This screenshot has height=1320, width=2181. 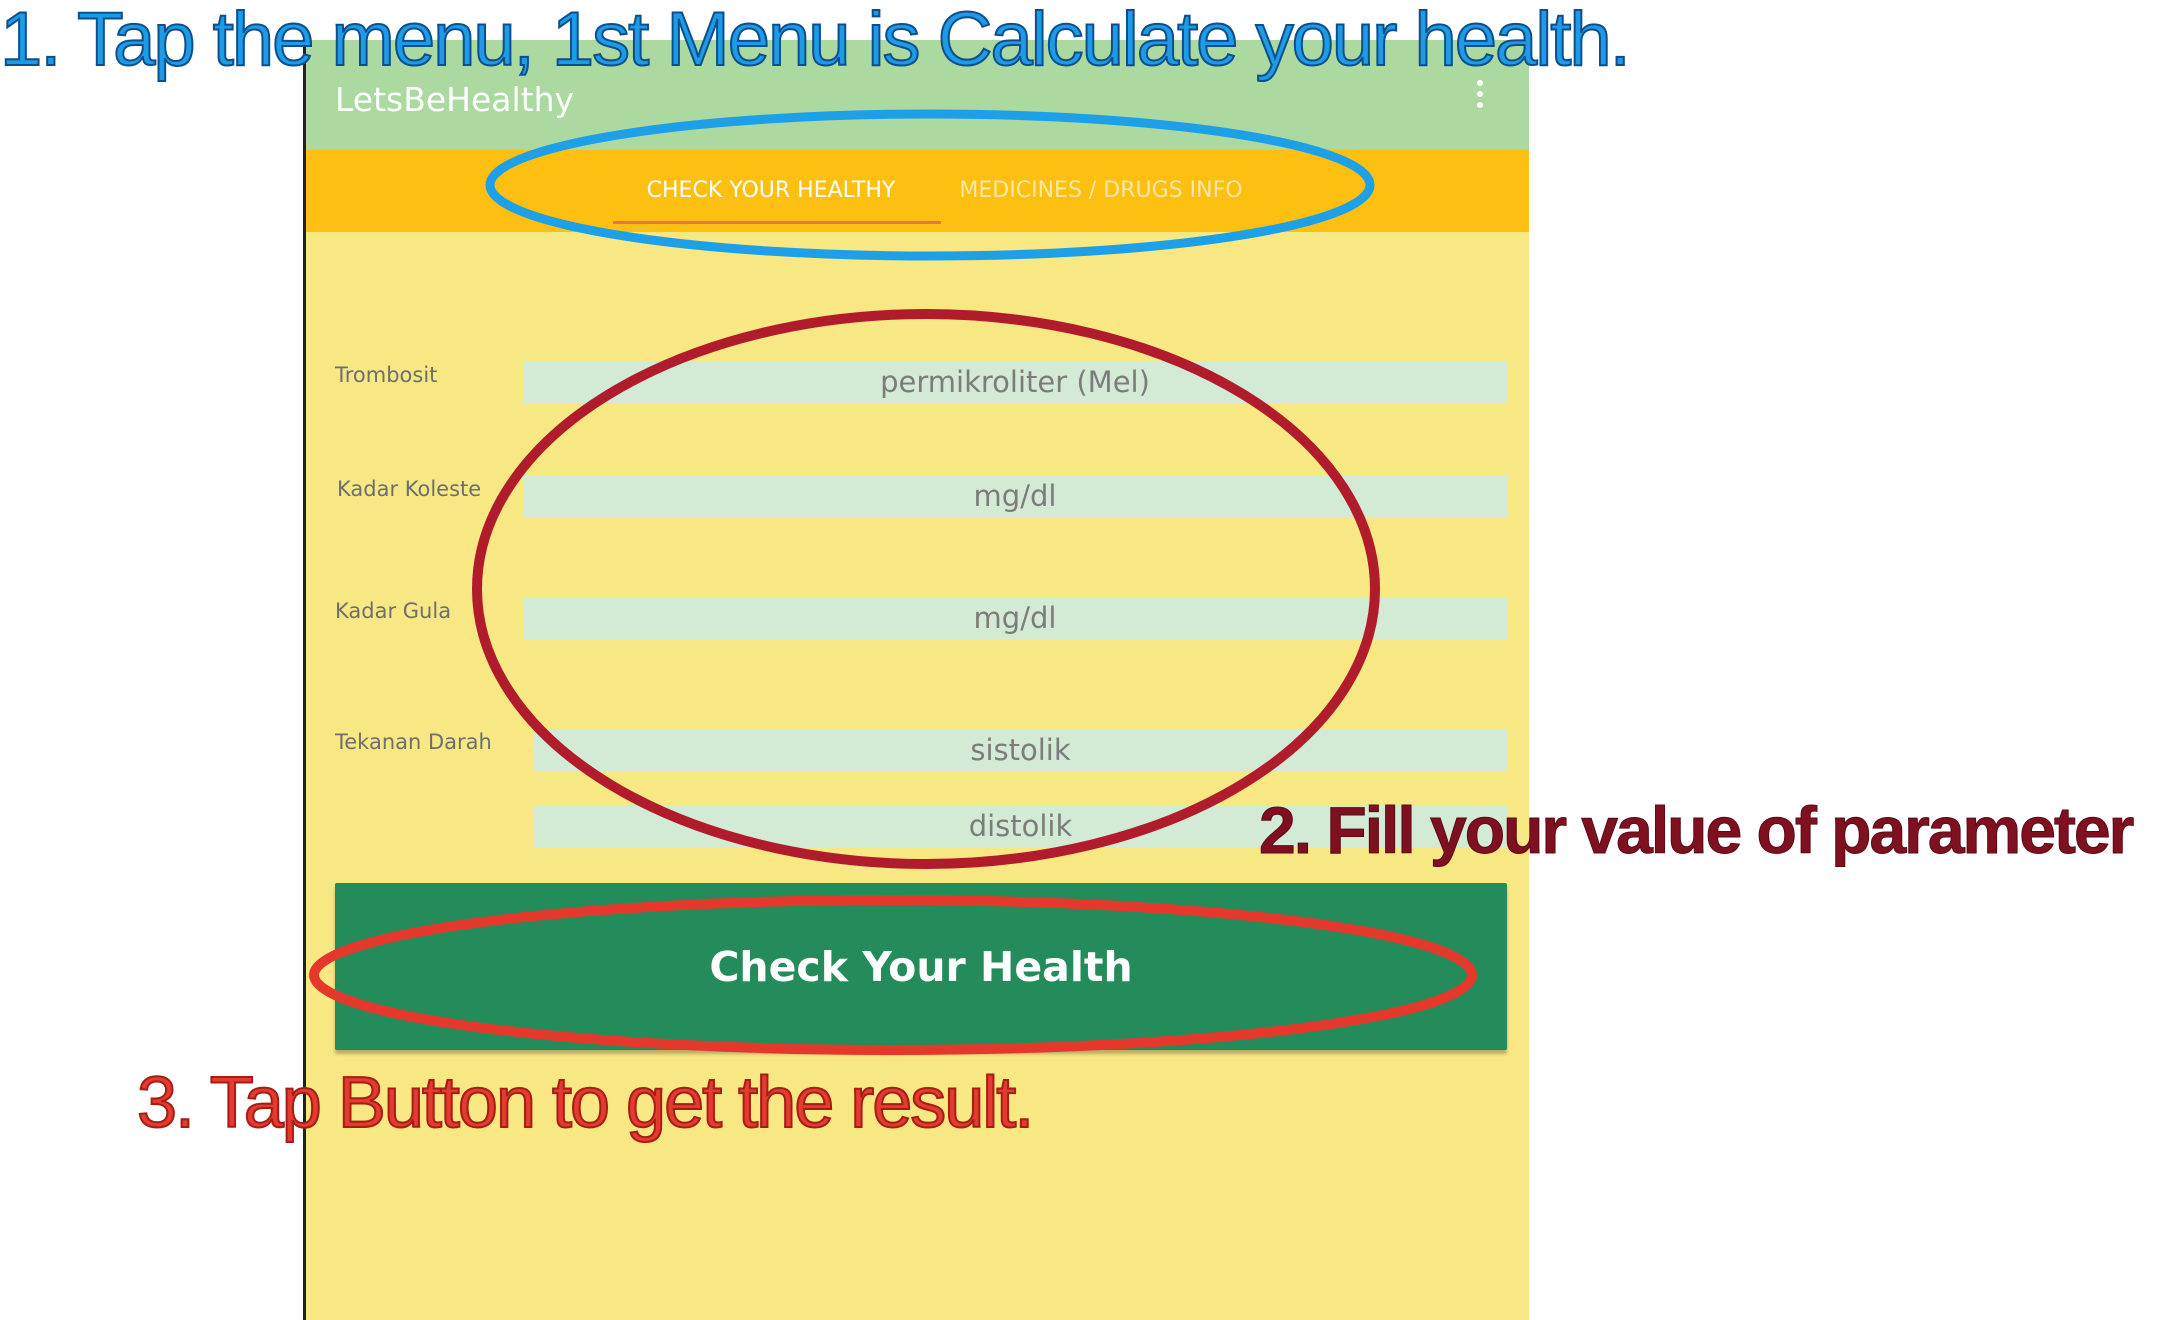 I want to click on check-your-health-button: Check Your Health, so click(x=921, y=966).